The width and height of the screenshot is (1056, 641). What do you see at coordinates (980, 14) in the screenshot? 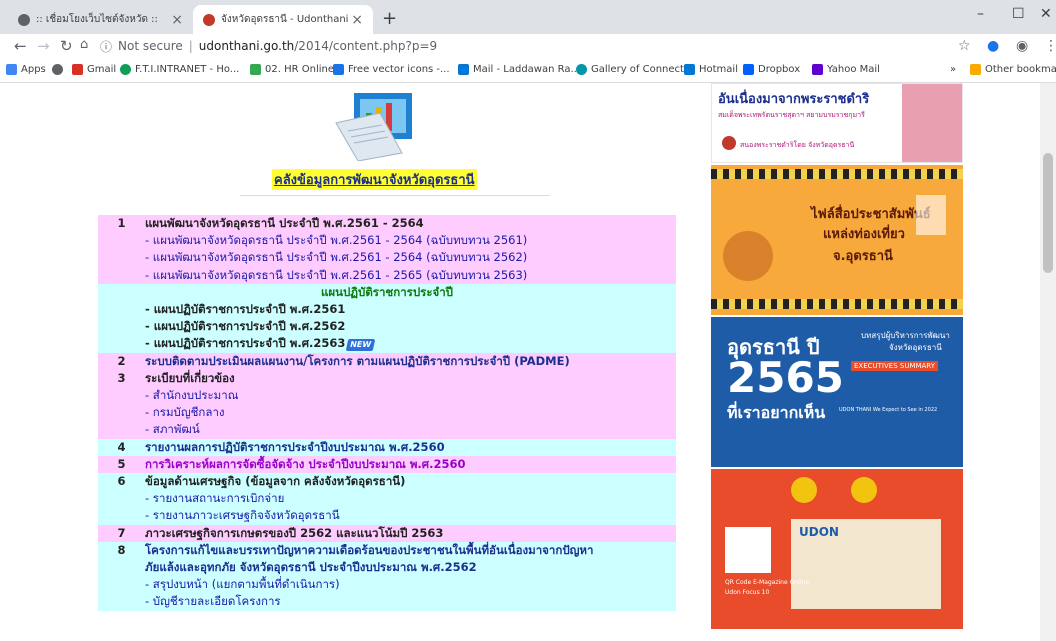
I see `minimize-icon: –` at bounding box center [980, 14].